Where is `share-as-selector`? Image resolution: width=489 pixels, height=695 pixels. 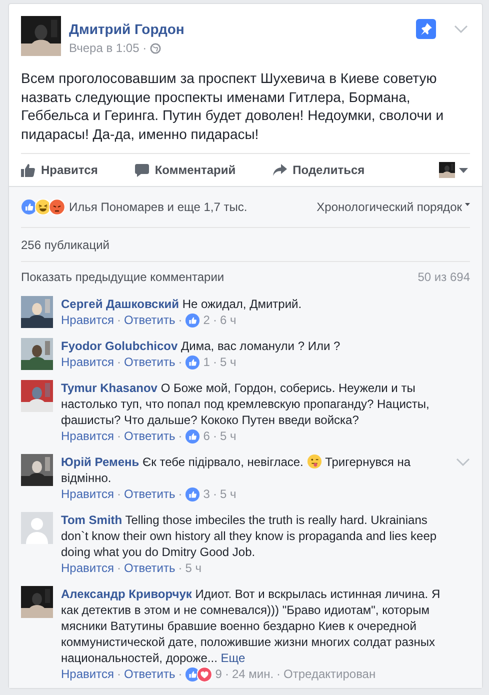 share-as-selector is located at coordinates (453, 170).